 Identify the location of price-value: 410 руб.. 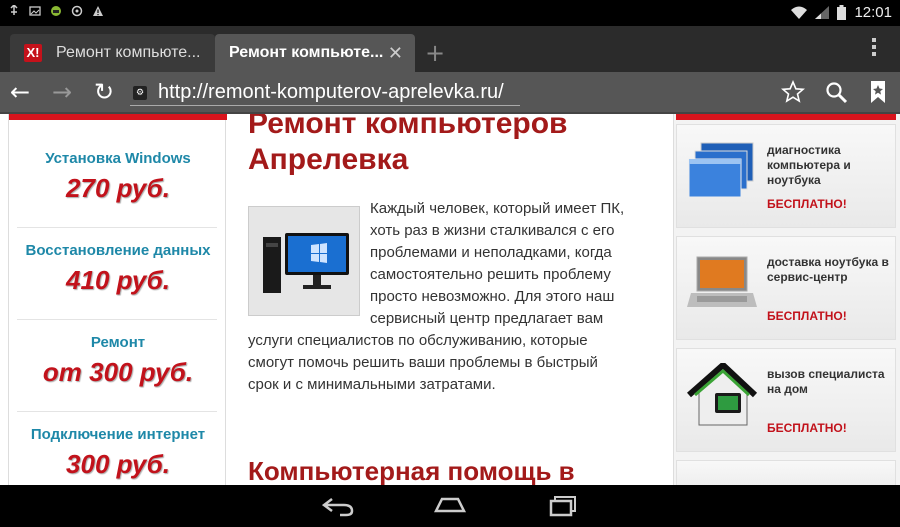
(118, 280).